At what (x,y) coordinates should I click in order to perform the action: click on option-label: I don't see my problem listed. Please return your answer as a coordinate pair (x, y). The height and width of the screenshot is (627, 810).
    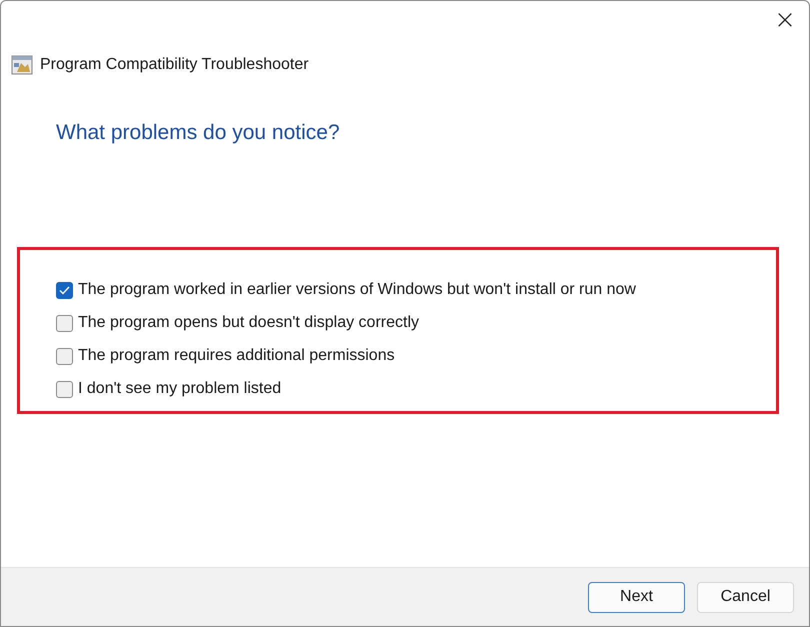
    Looking at the image, I should click on (180, 389).